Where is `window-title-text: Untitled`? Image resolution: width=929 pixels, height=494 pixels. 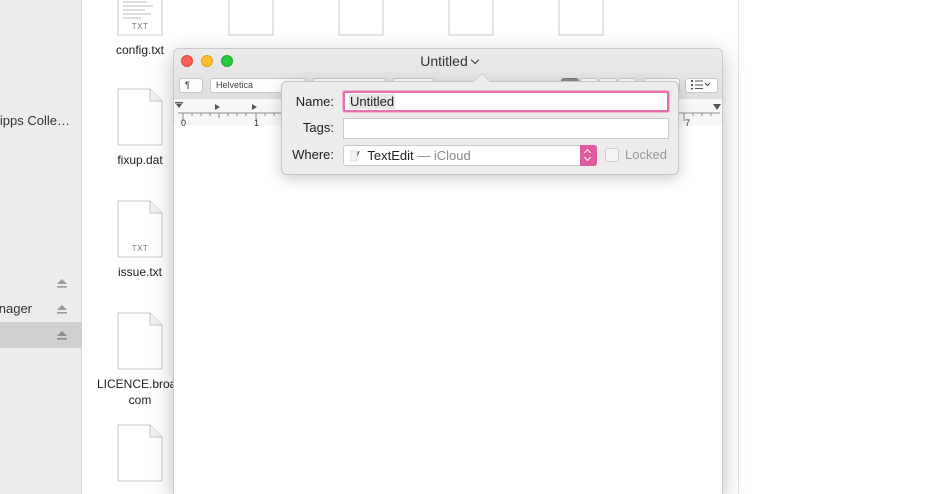
window-title-text: Untitled is located at coordinates (444, 61).